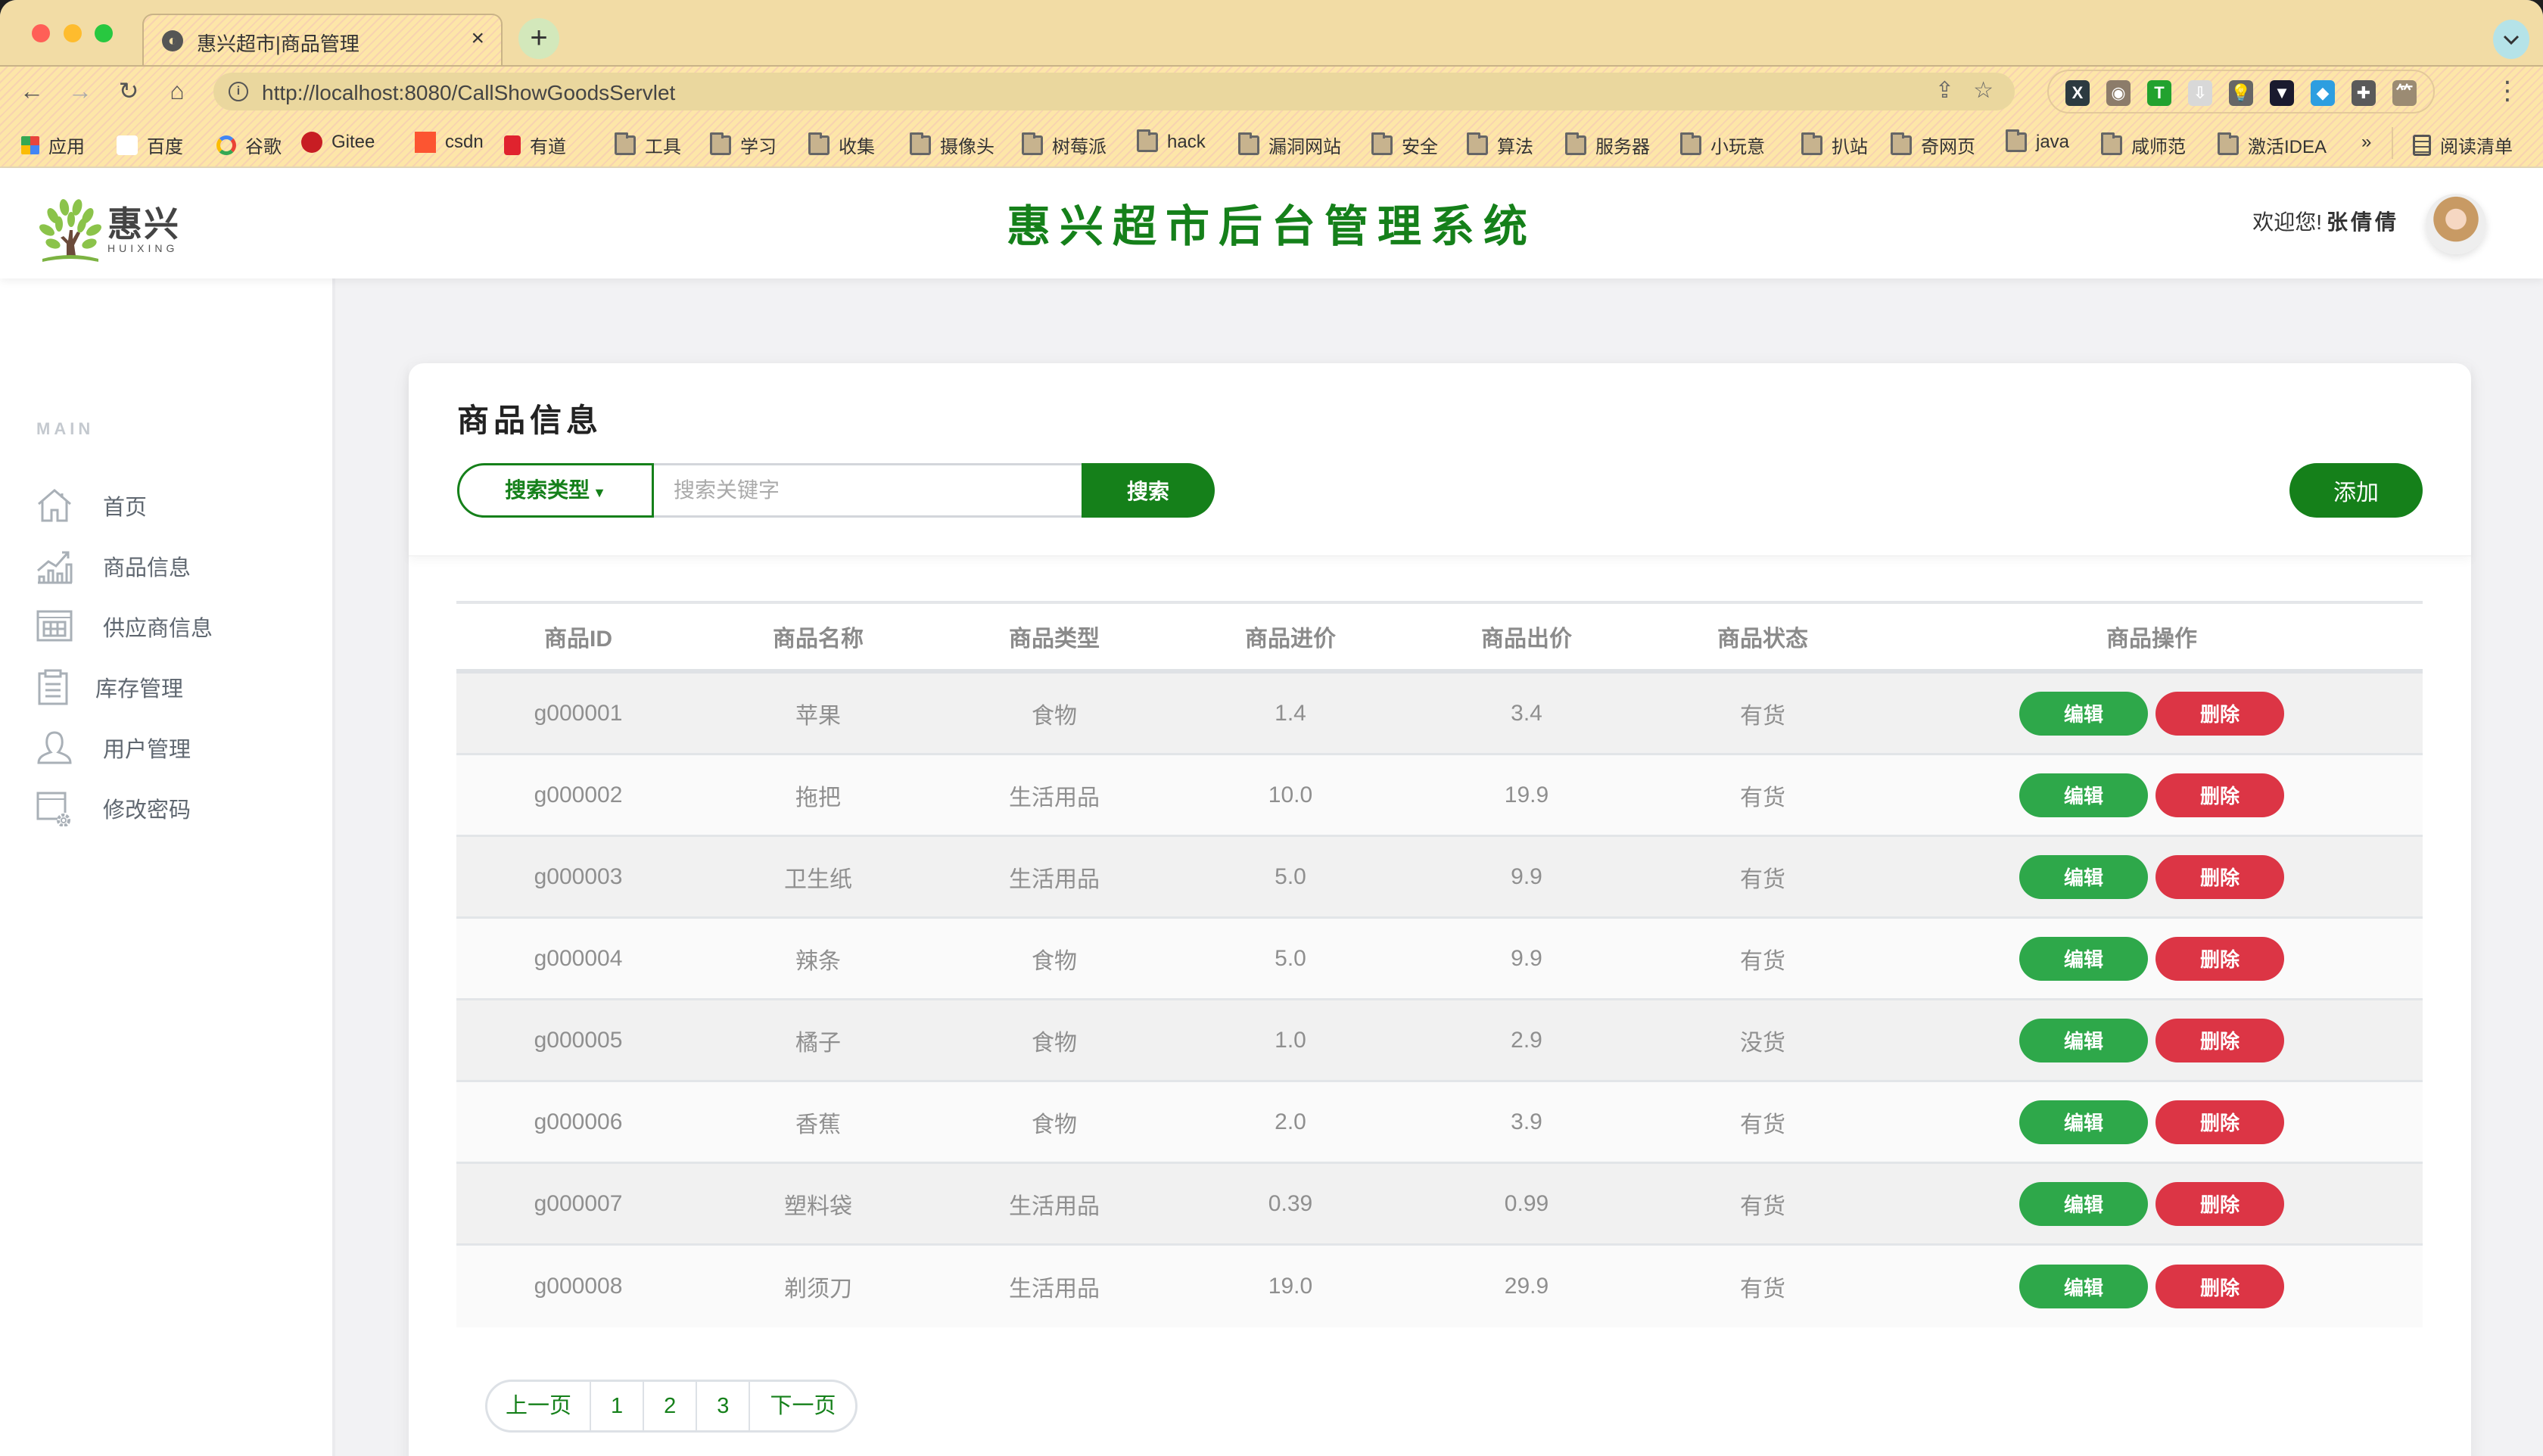 The height and width of the screenshot is (1456, 2543). What do you see at coordinates (322, 40) in the screenshot?
I see `active-tab: ◐ 惠兴超市|商品管理 ×` at bounding box center [322, 40].